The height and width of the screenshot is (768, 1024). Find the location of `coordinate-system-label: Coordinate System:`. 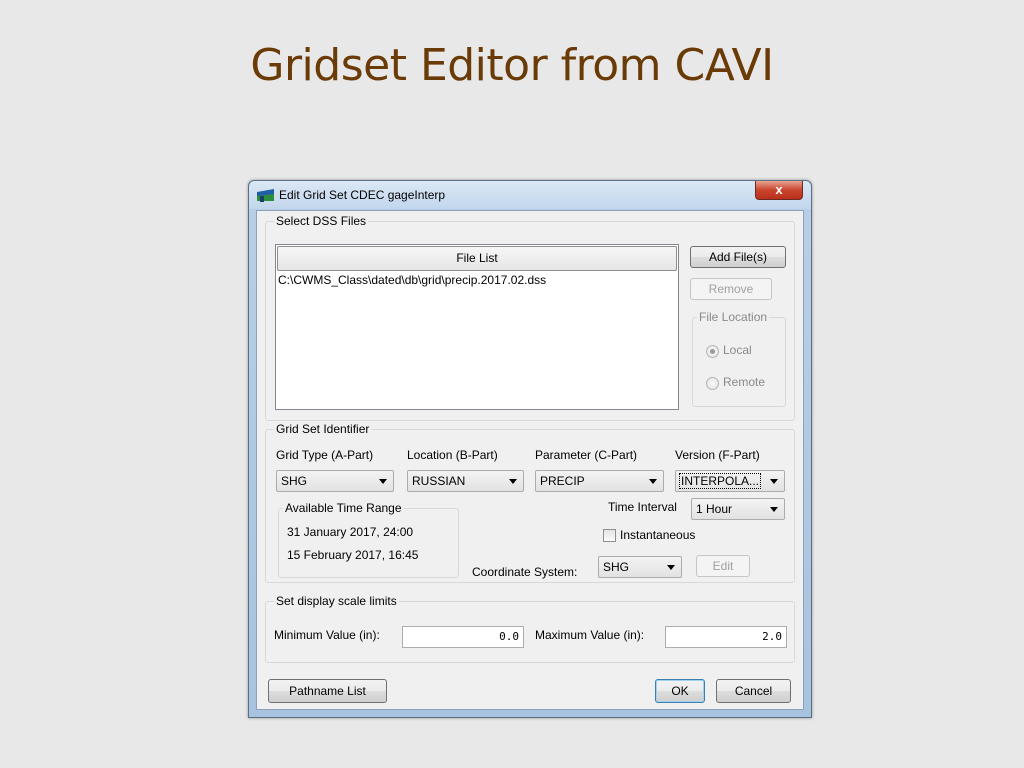

coordinate-system-label: Coordinate System: is located at coordinates (525, 572).